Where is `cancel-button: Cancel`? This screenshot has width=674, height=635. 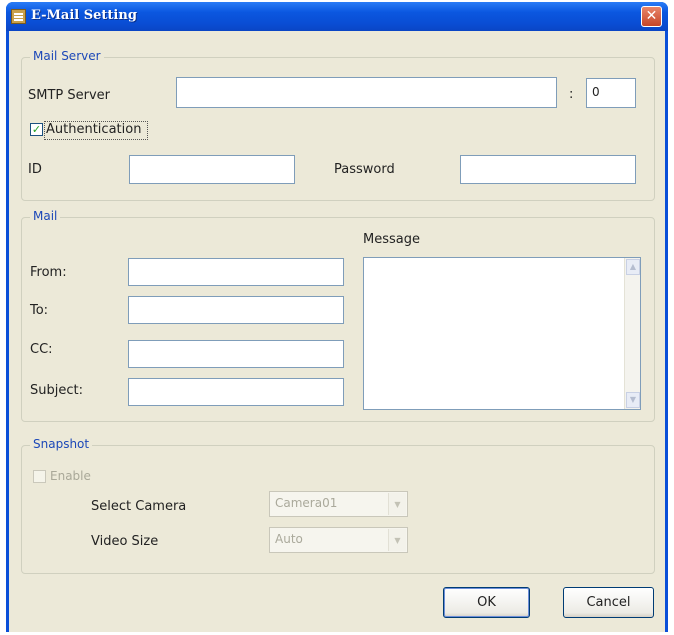
cancel-button: Cancel is located at coordinates (608, 602).